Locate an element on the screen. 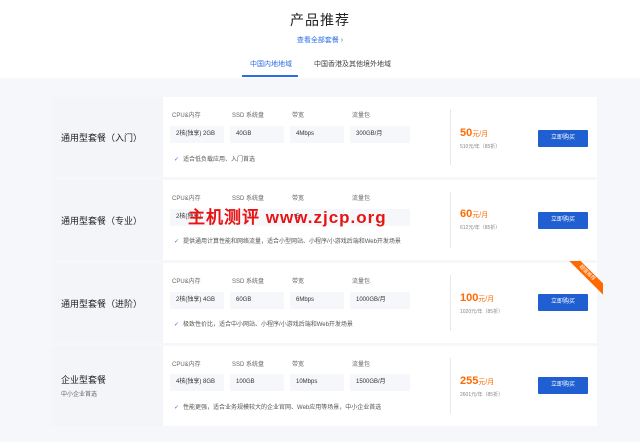 The image size is (640, 442). spec-bandwidth-value: 6Mbps is located at coordinates (317, 300).